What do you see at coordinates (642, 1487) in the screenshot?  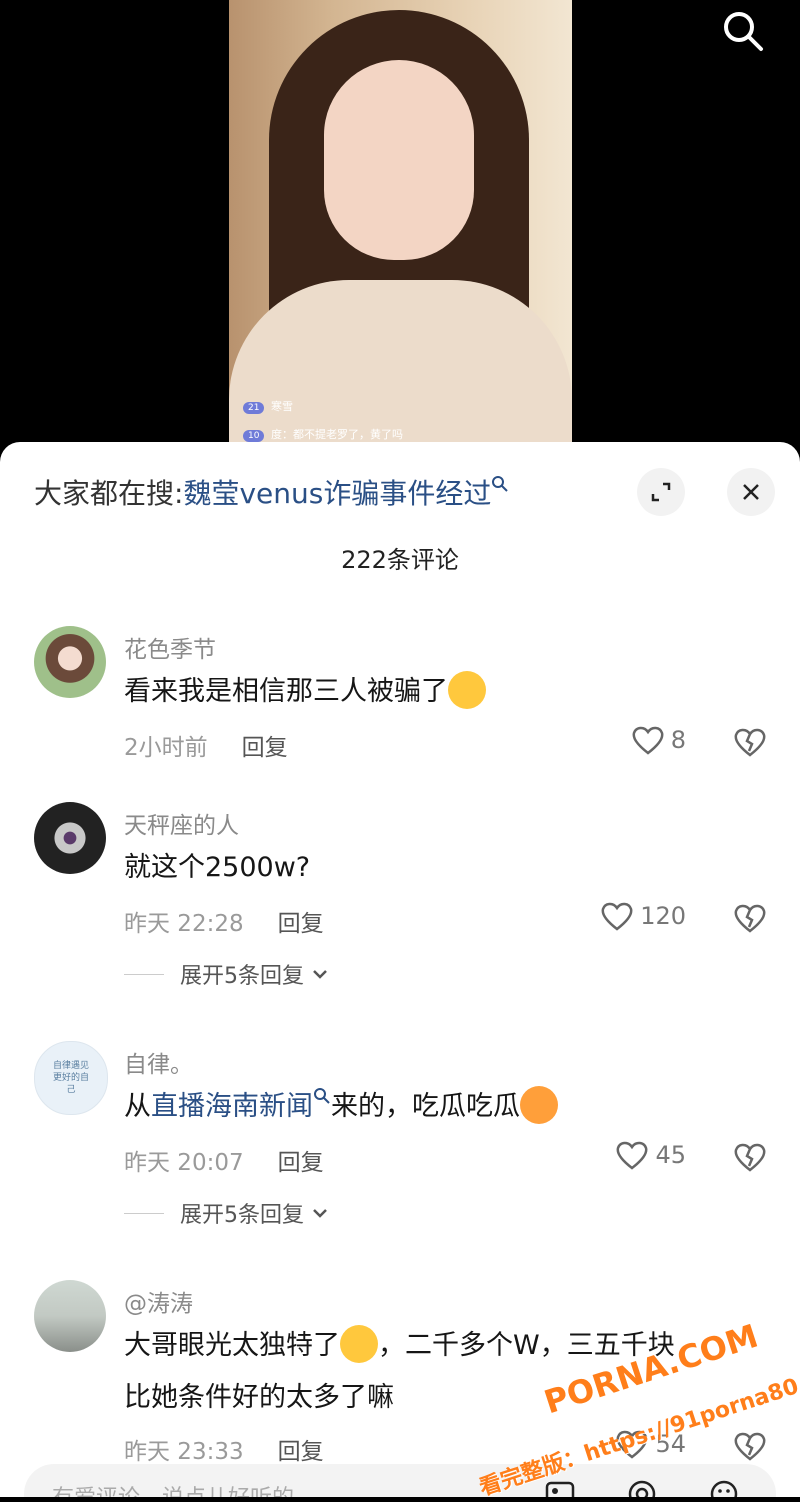 I see `at-icon` at bounding box center [642, 1487].